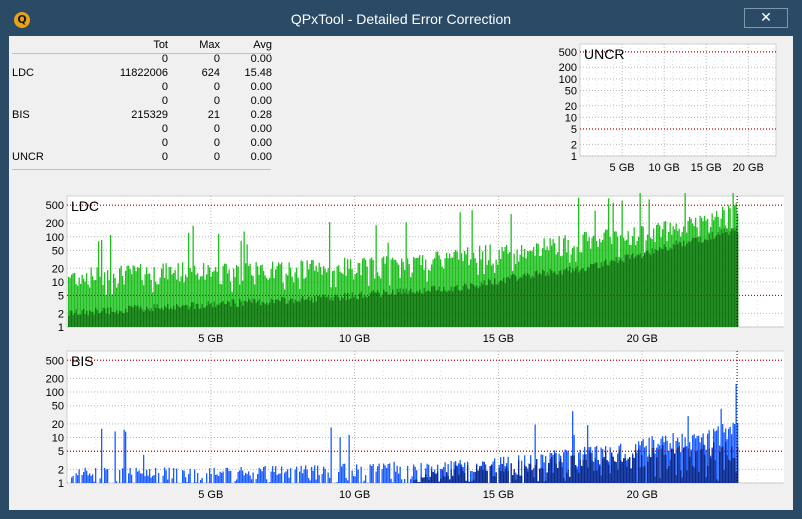  I want to click on stats-row: LDC 11822006 624 15.48, so click(142, 73).